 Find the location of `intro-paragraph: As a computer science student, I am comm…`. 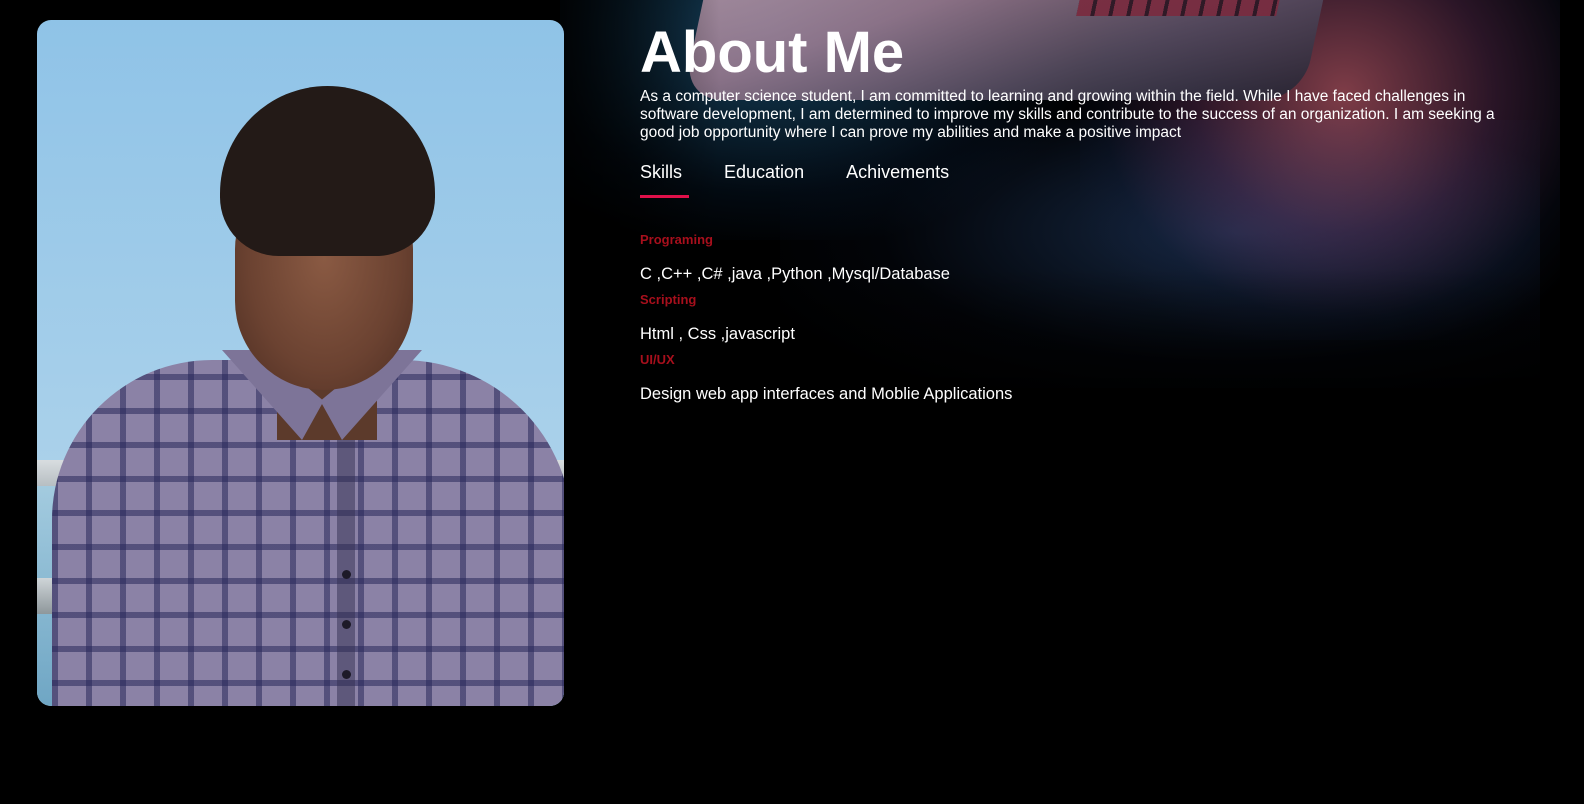

intro-paragraph: As a computer science student, I am comm… is located at coordinates (1067, 114).